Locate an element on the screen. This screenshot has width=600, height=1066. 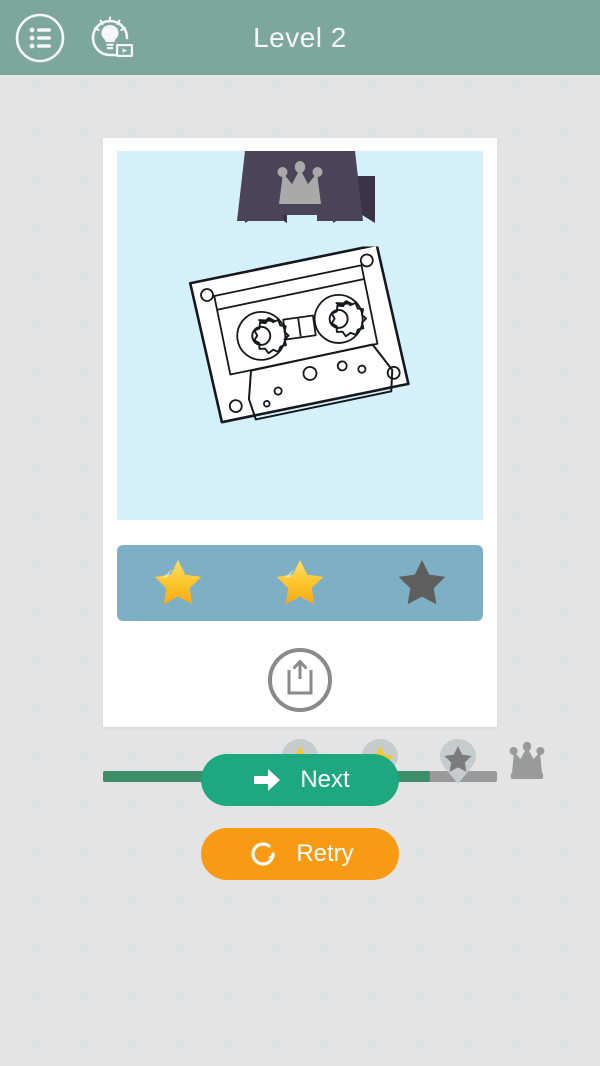
list-circle-icon is located at coordinates (40, 37).